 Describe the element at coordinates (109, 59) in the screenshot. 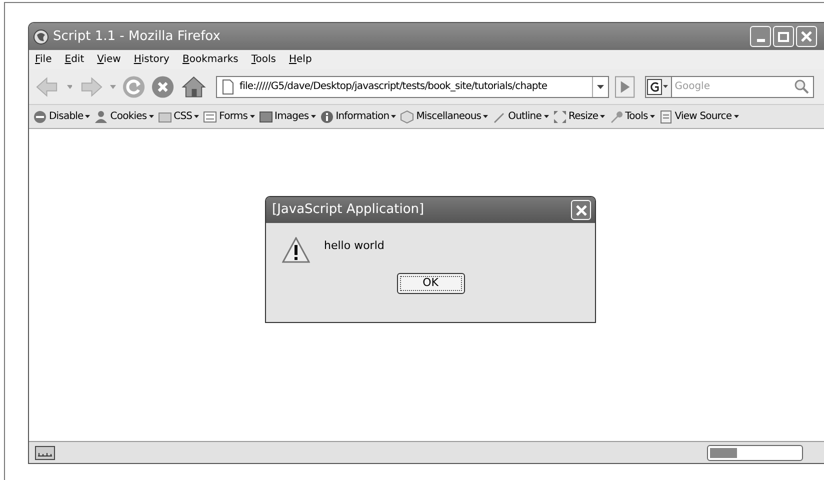

I see `menu-item: View` at that location.